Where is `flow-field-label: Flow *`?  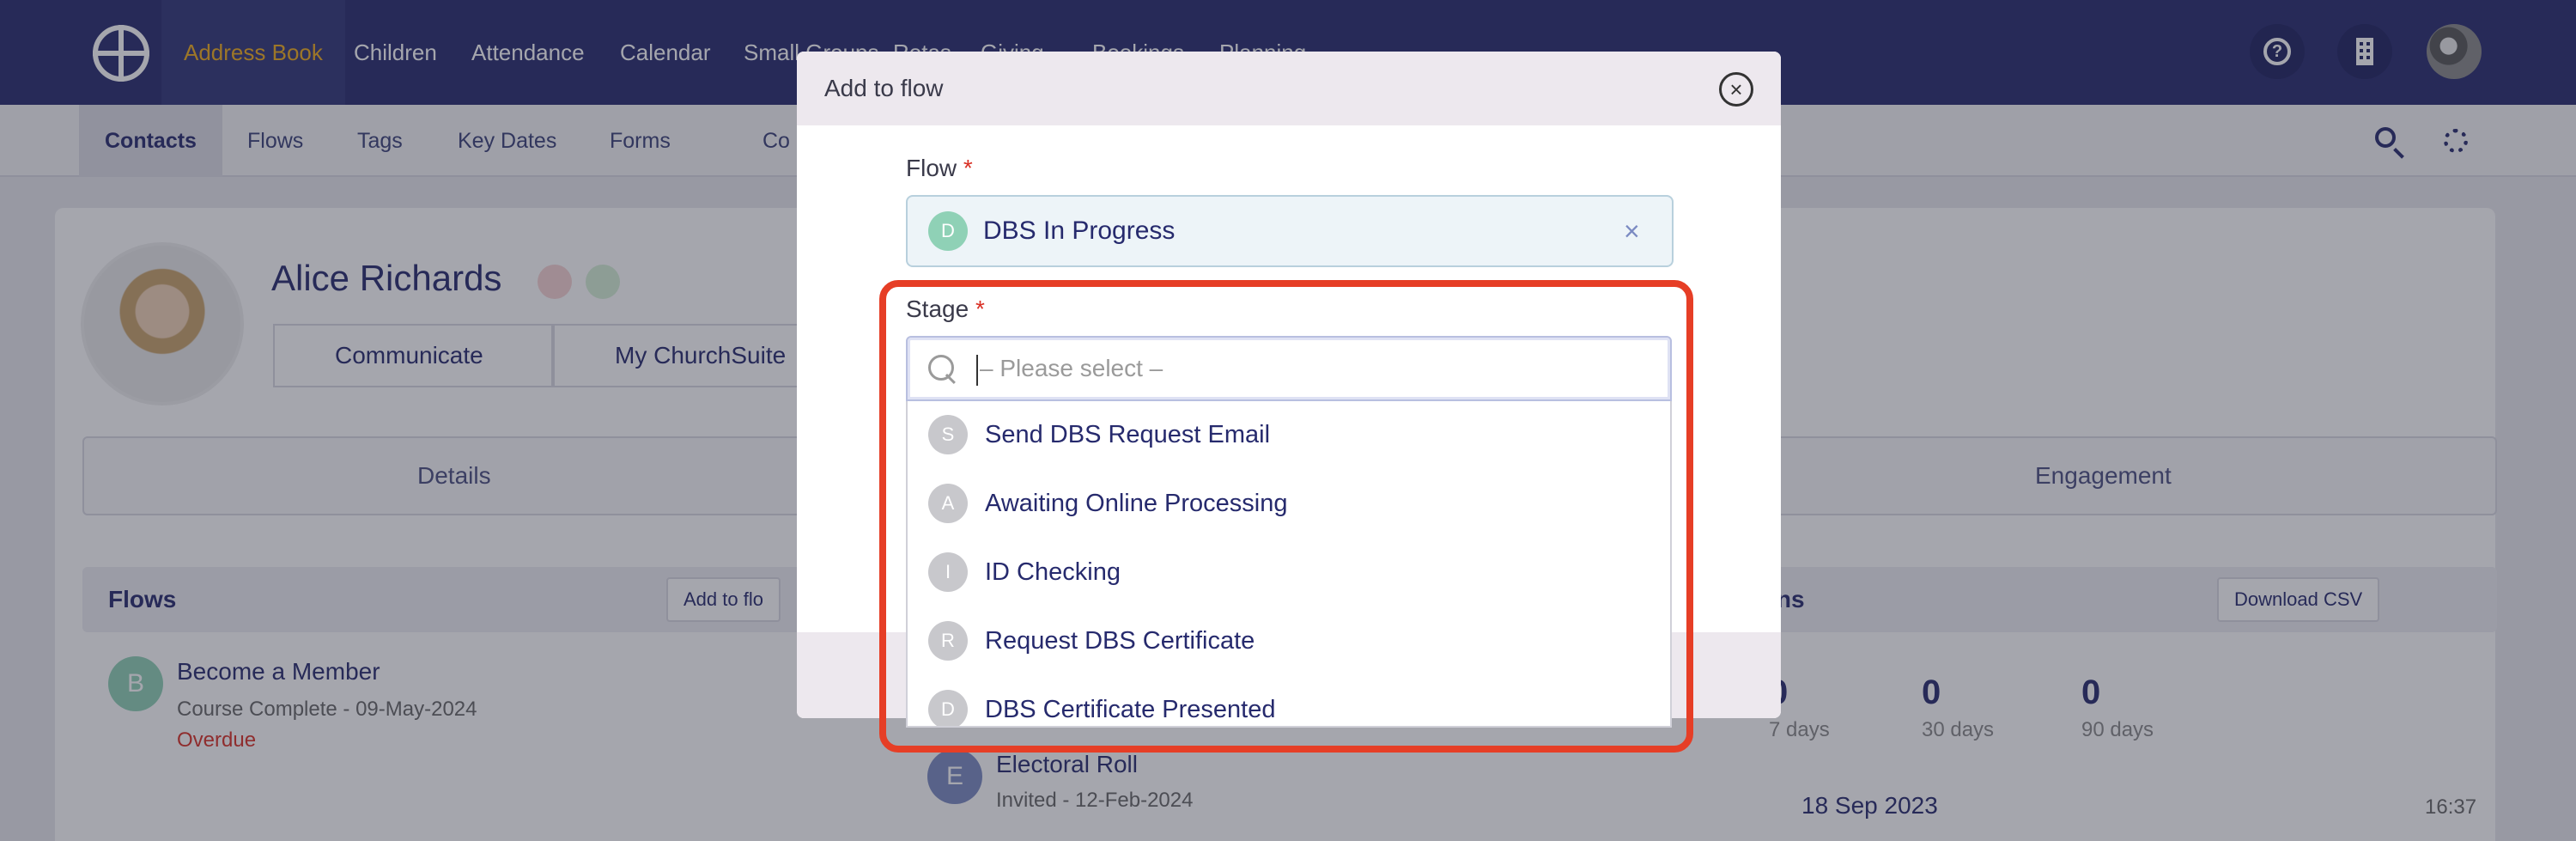 flow-field-label: Flow * is located at coordinates (940, 168).